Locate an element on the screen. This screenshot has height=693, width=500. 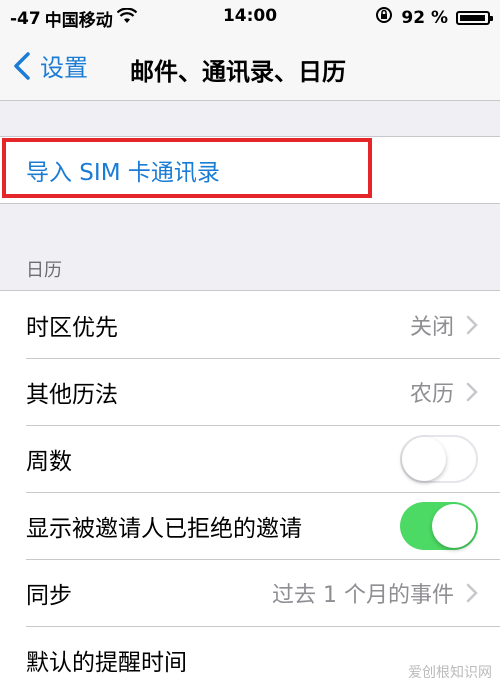
row-label: 同步 is located at coordinates (49, 595).